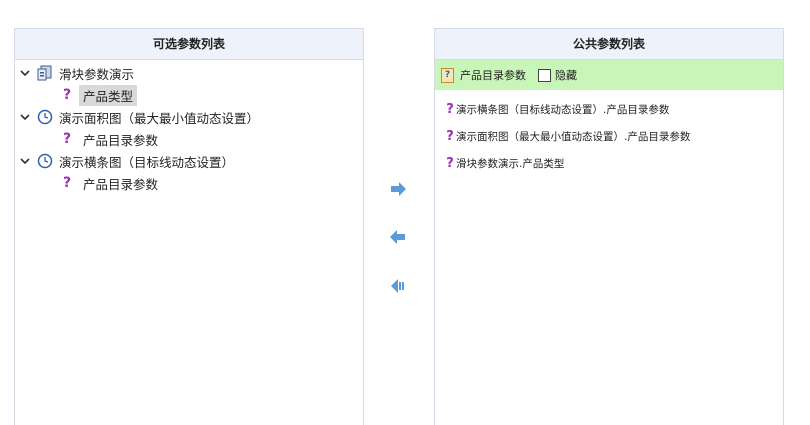 This screenshot has width=810, height=425. Describe the element at coordinates (544, 75) in the screenshot. I see `hide-checkbox` at that location.